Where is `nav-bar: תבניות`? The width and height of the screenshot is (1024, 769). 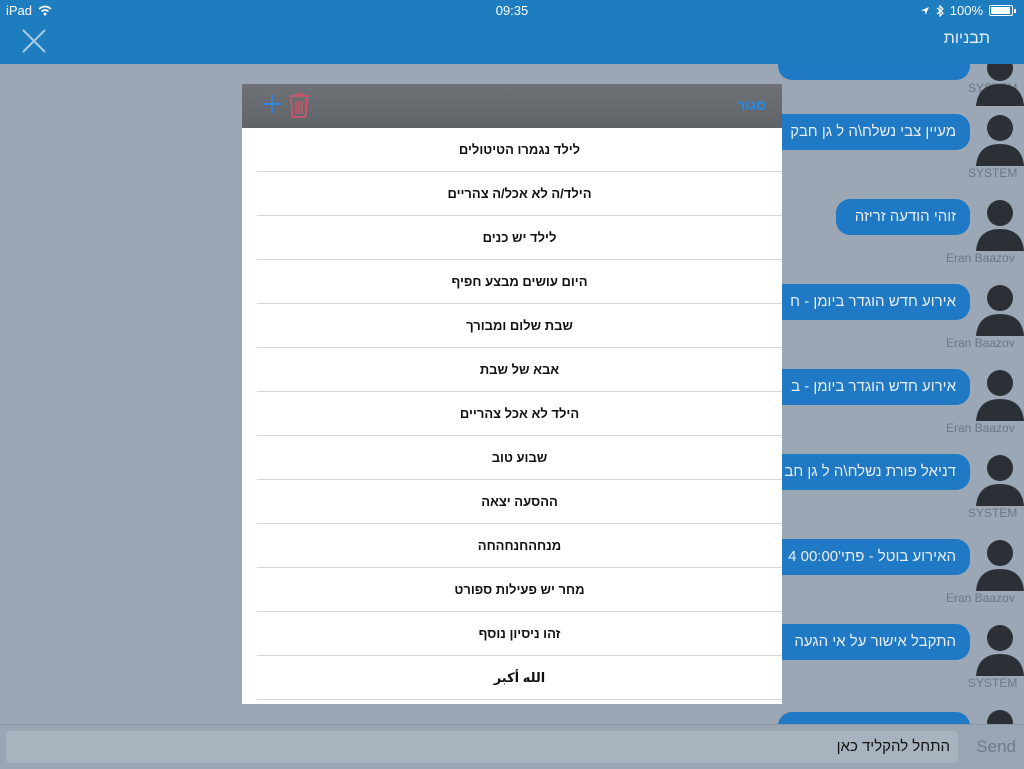
nav-bar: תבניות is located at coordinates (512, 42).